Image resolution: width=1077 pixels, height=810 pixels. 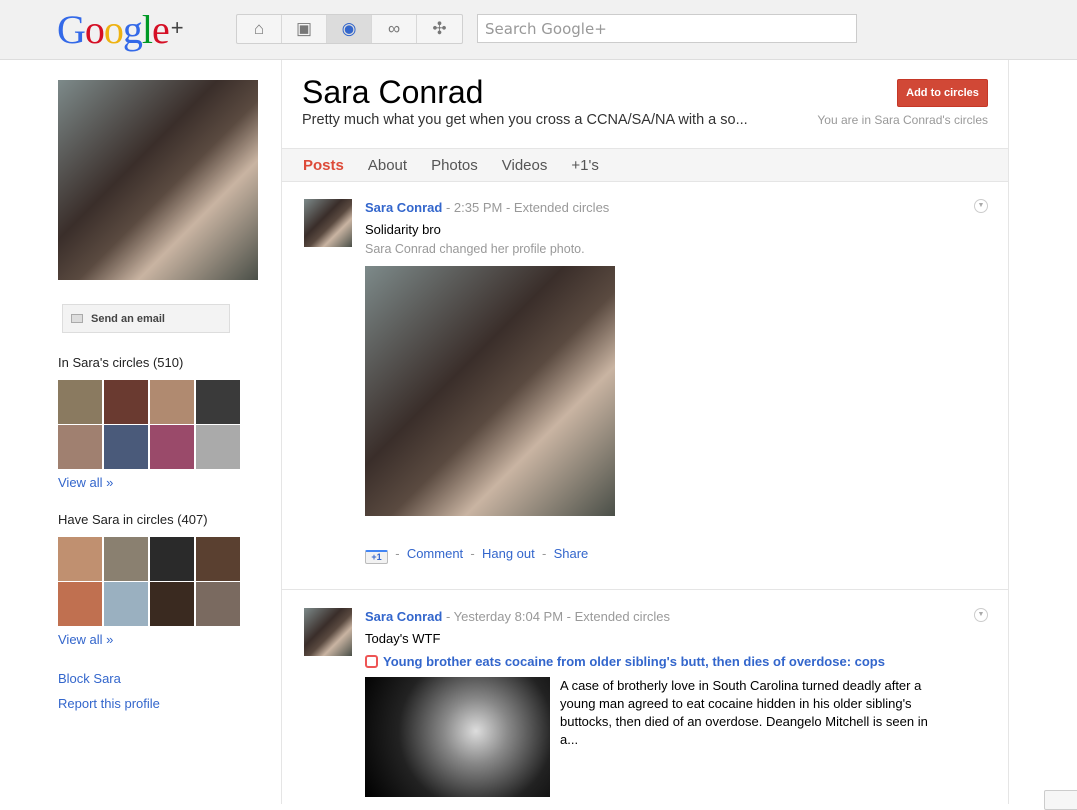 I want to click on in-circles-grid, so click(x=163, y=424).